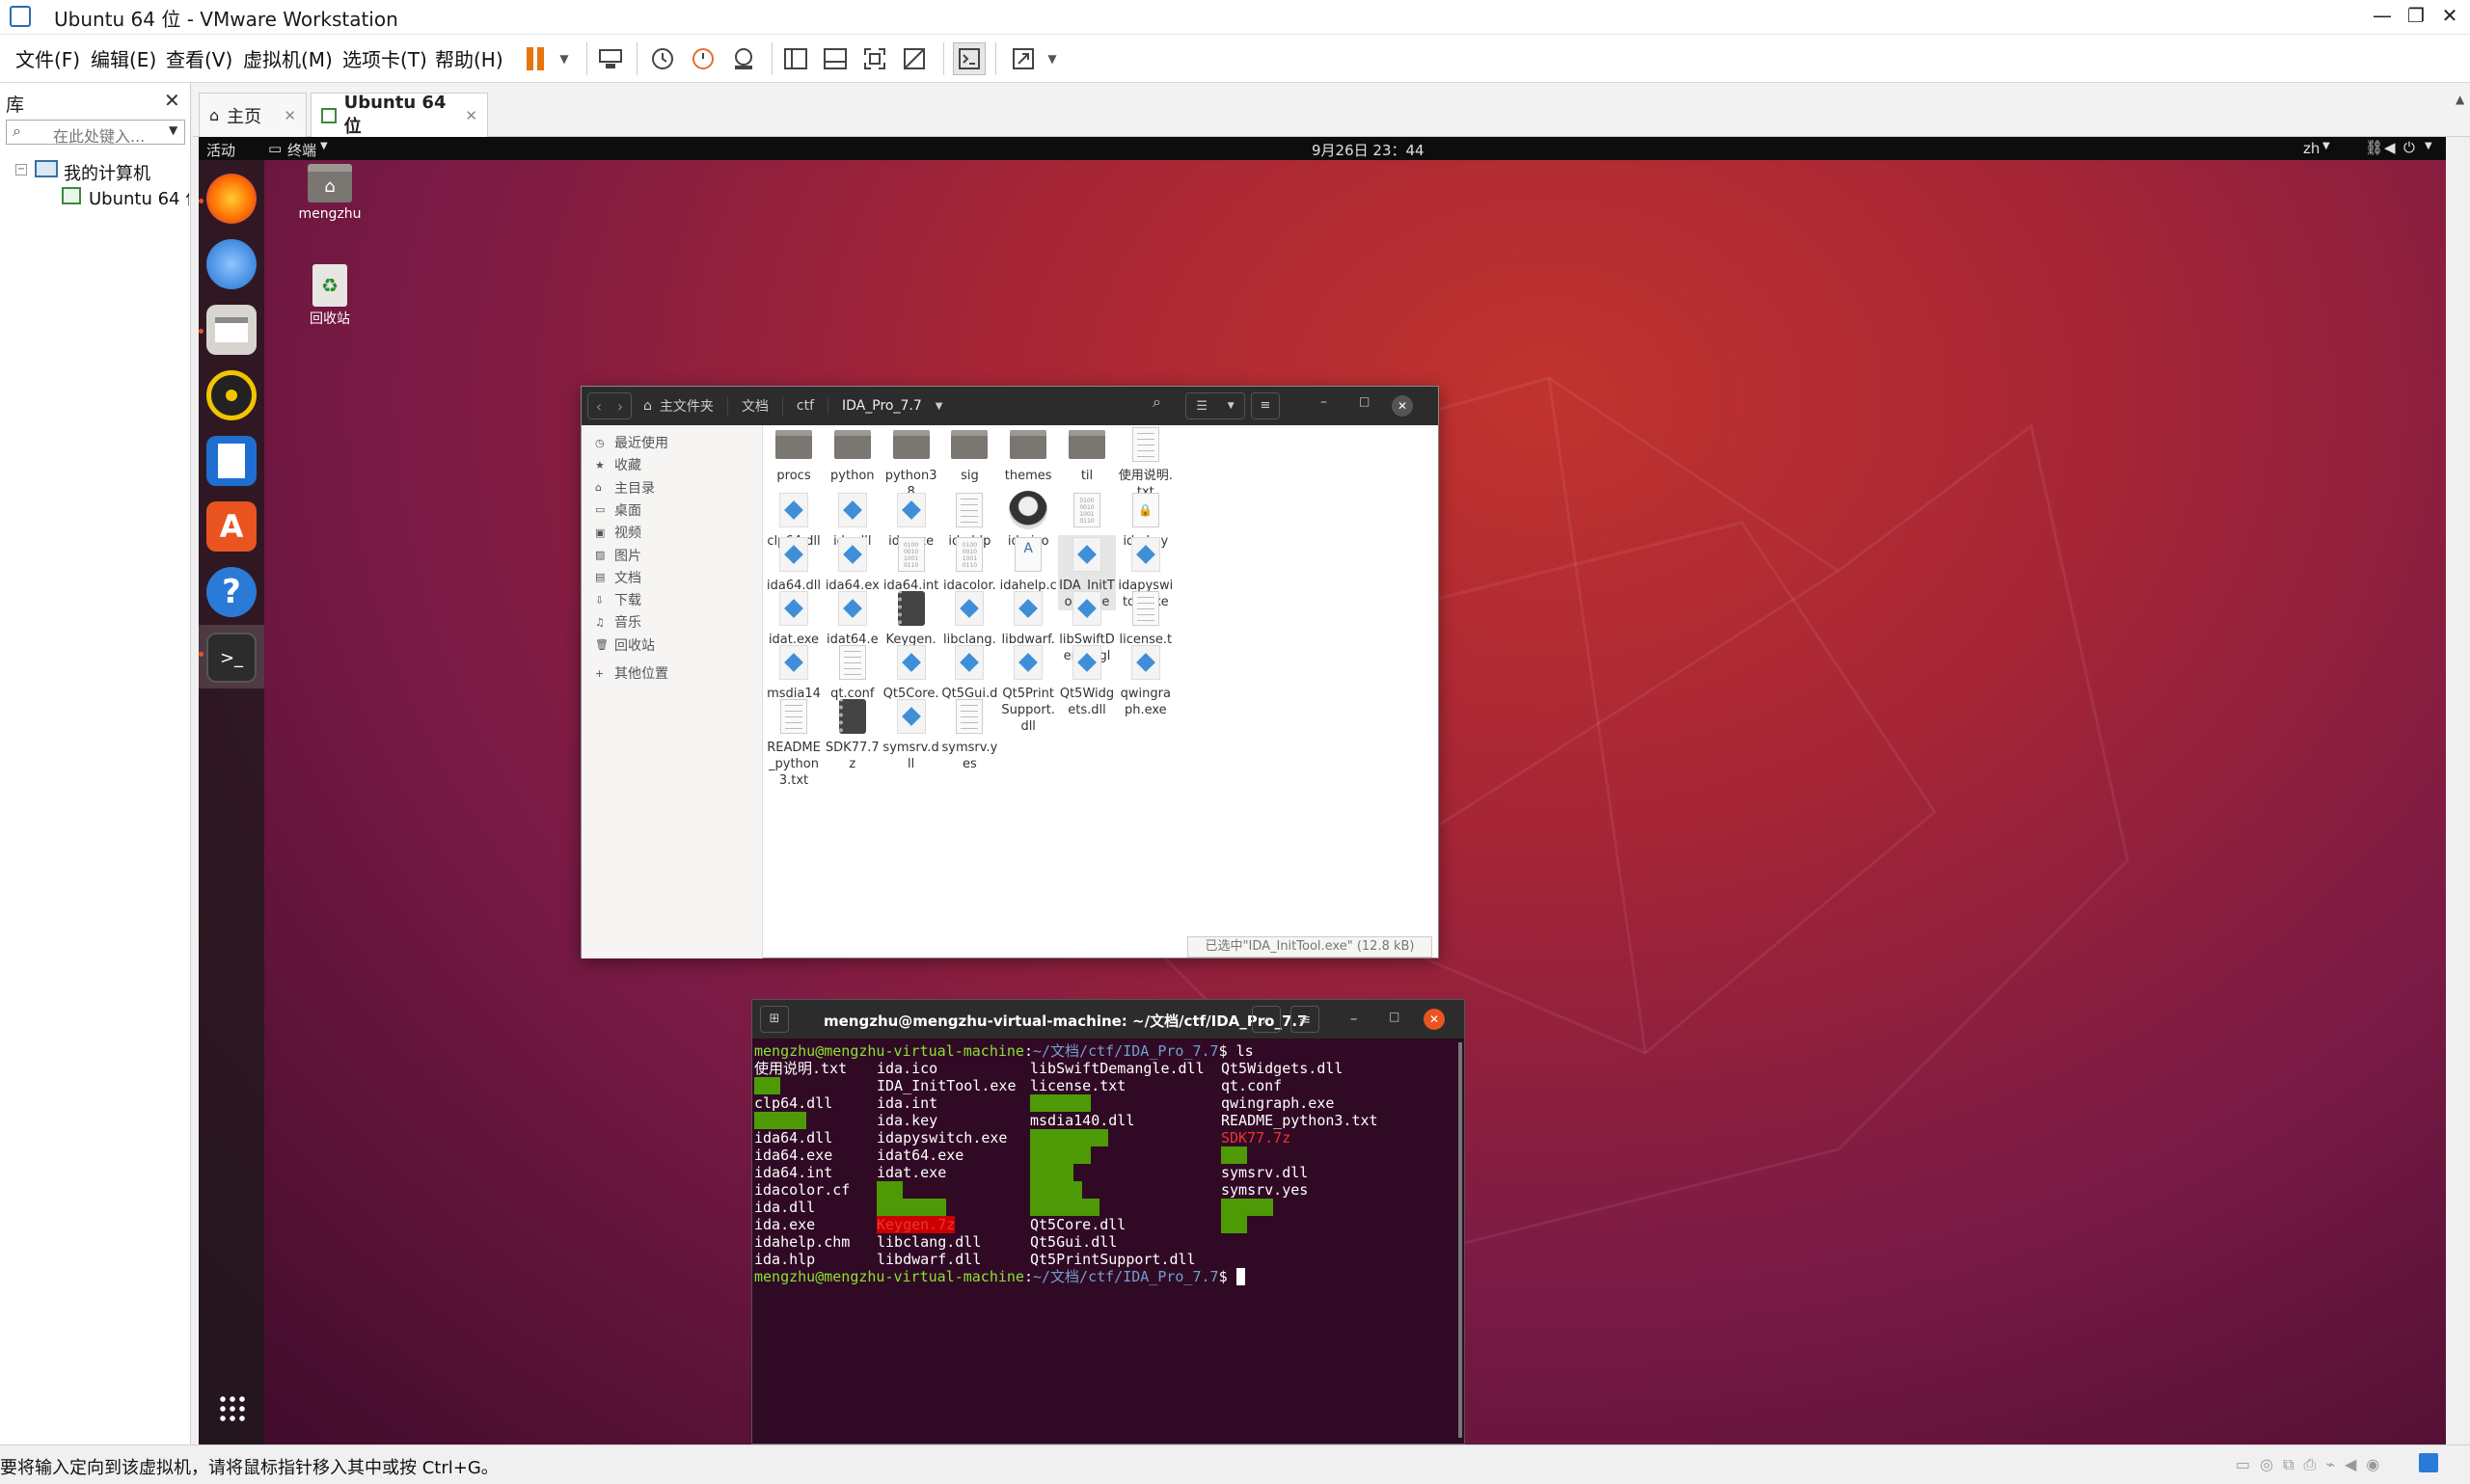 The width and height of the screenshot is (2470, 1484). I want to click on file-item: themes, so click(1028, 454).